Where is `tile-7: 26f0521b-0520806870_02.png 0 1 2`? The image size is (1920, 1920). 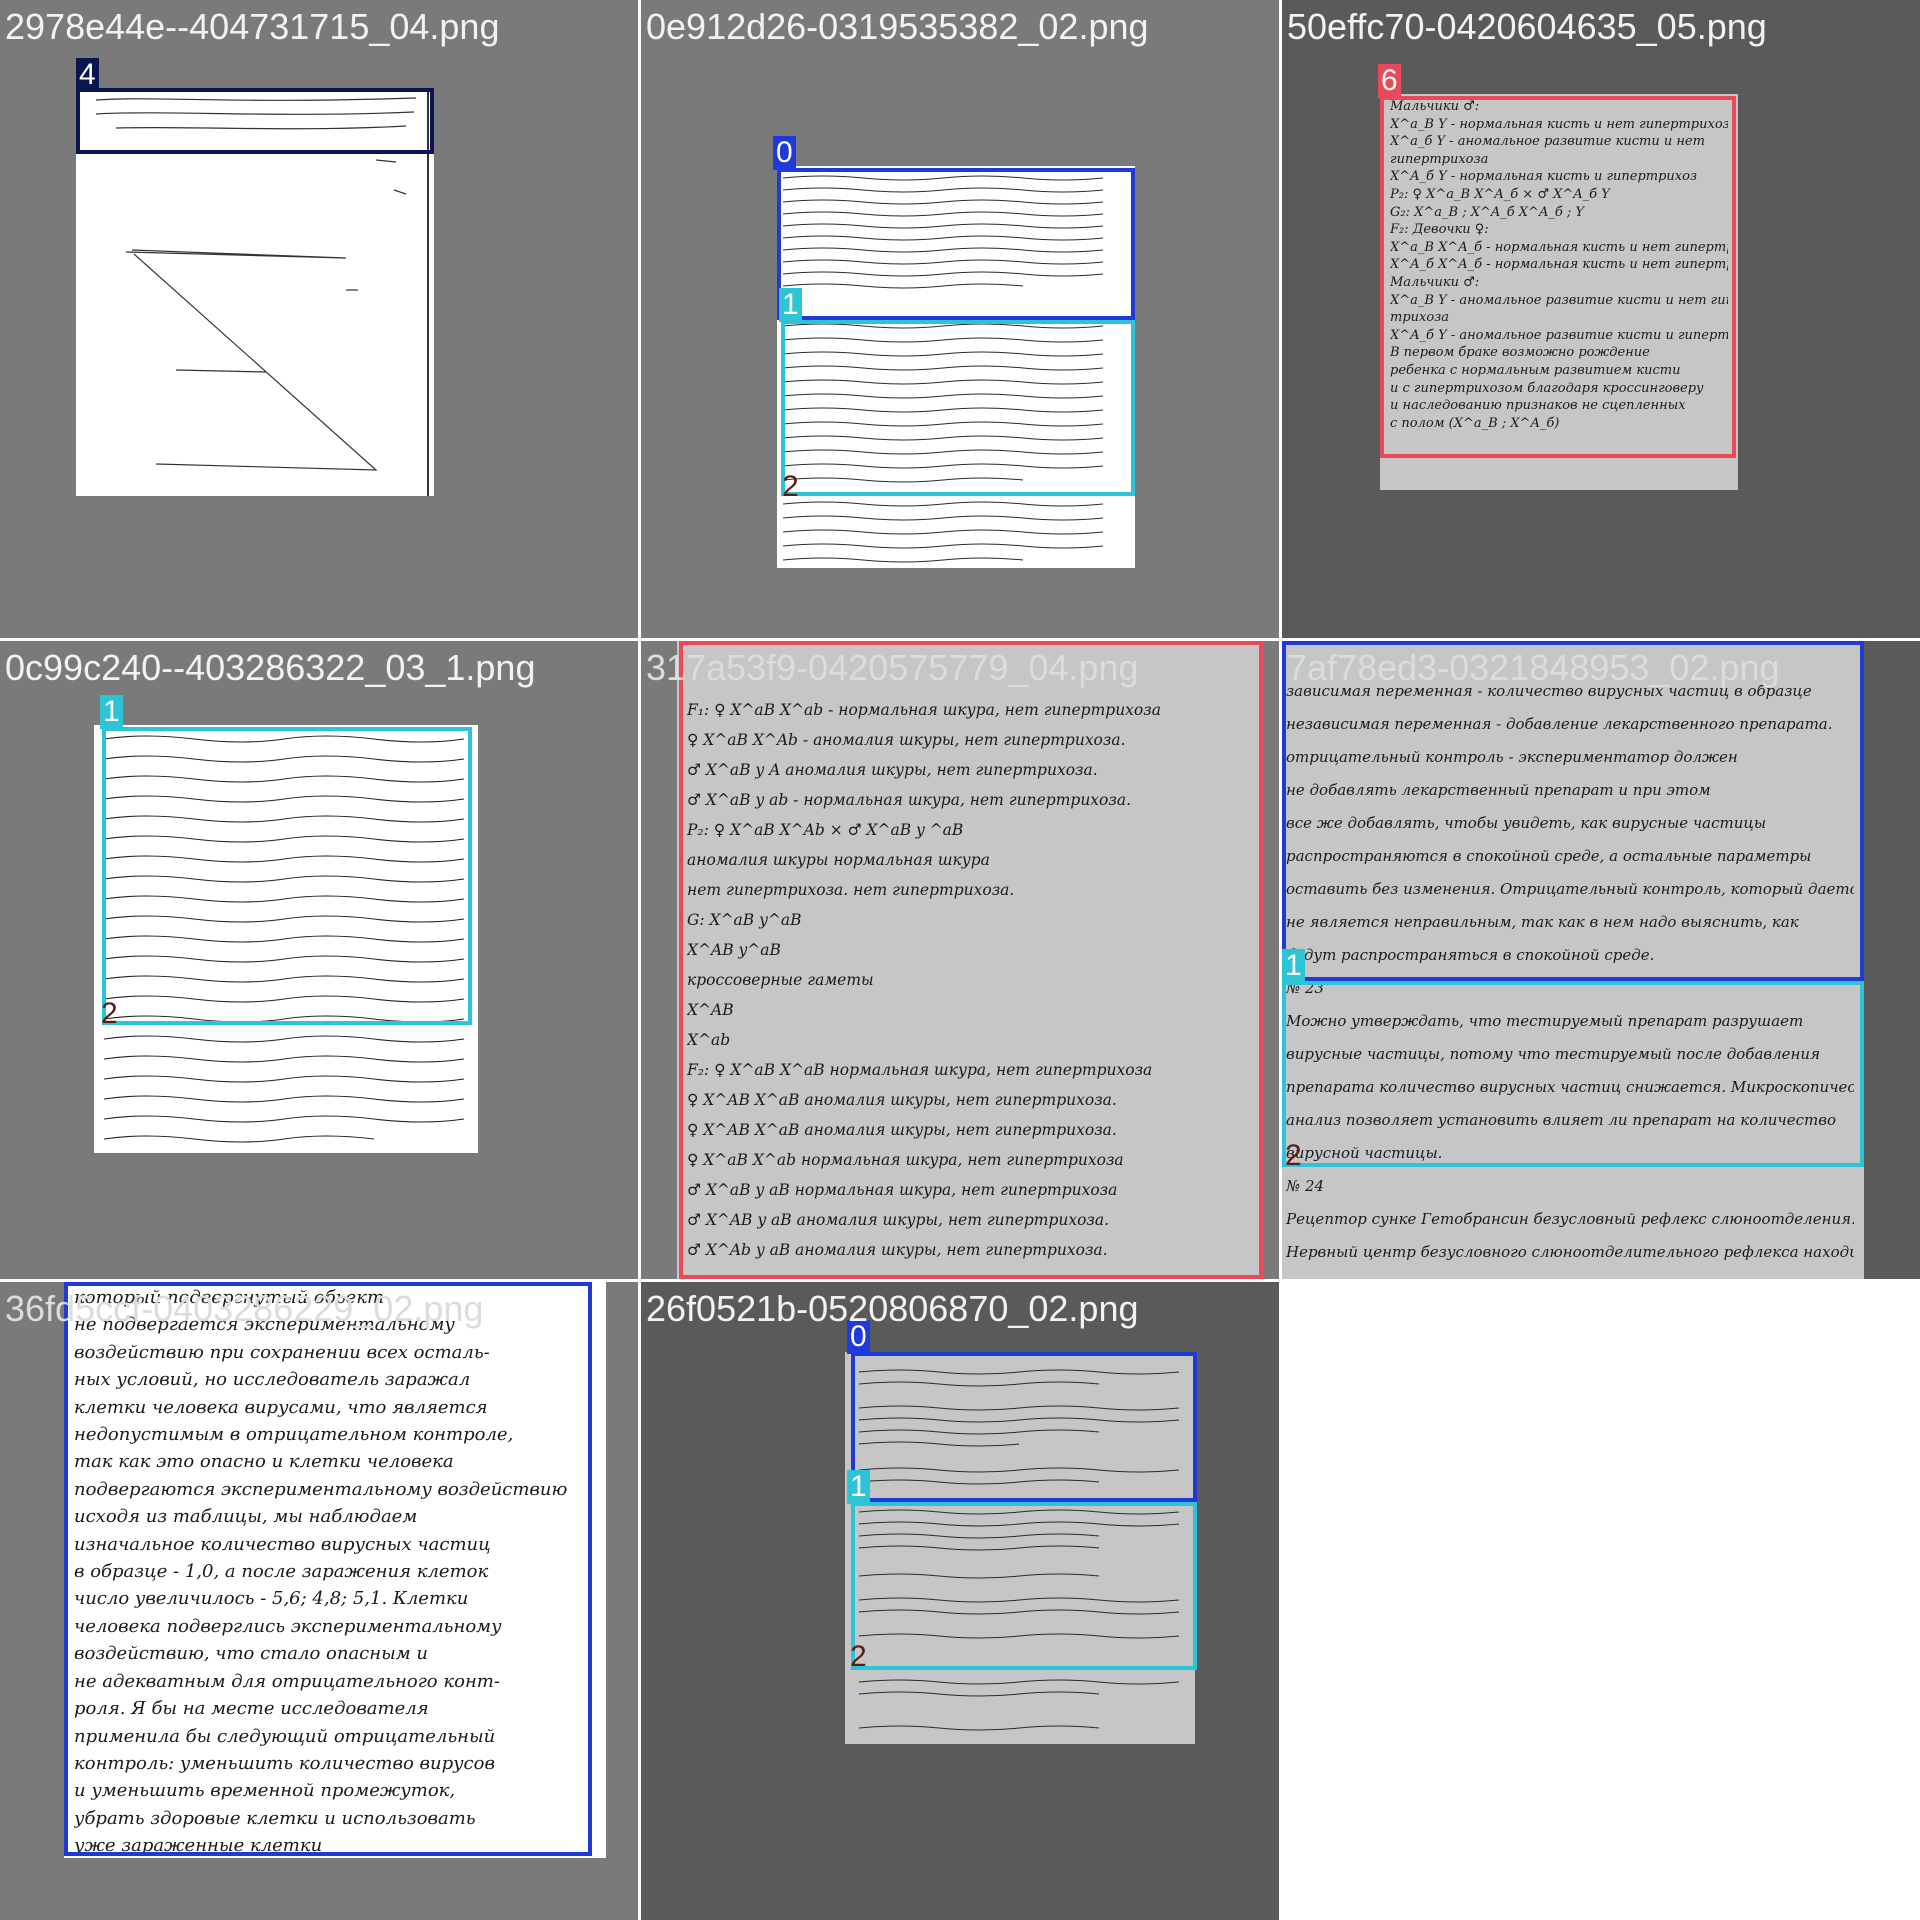 tile-7: 26f0521b-0520806870_02.png 0 1 2 is located at coordinates (960, 1601).